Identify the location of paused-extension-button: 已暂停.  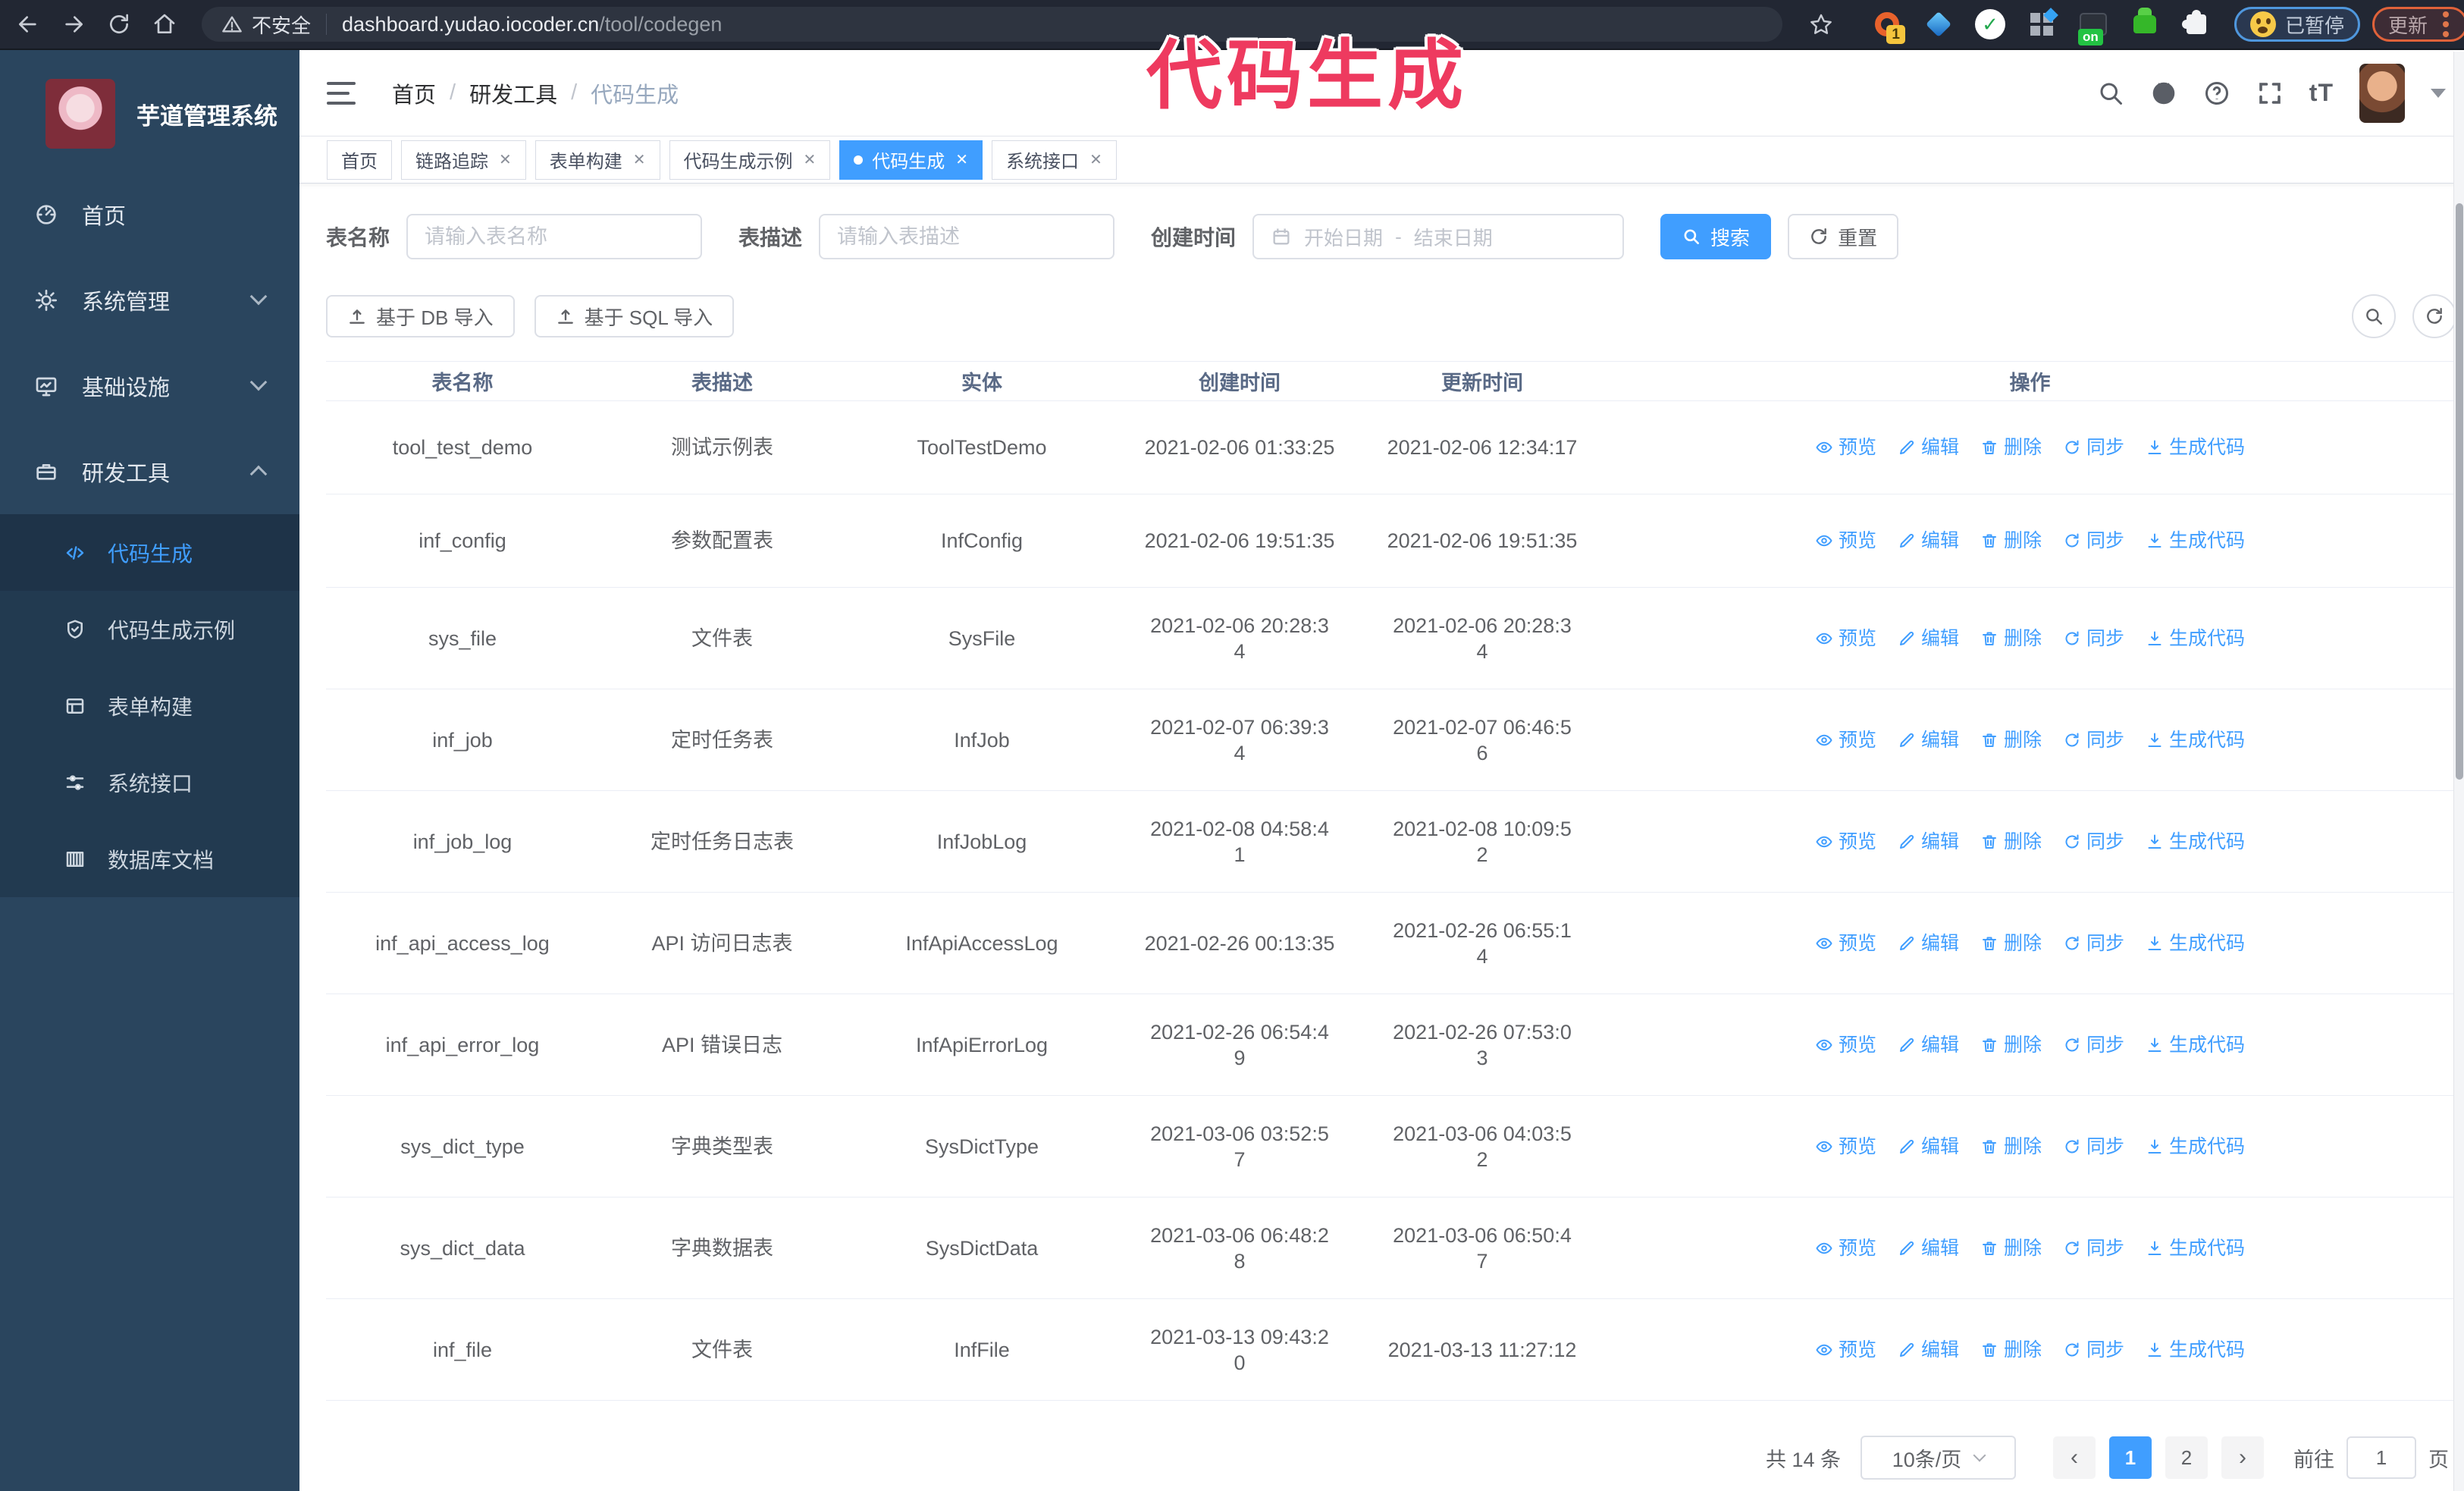
(2297, 24).